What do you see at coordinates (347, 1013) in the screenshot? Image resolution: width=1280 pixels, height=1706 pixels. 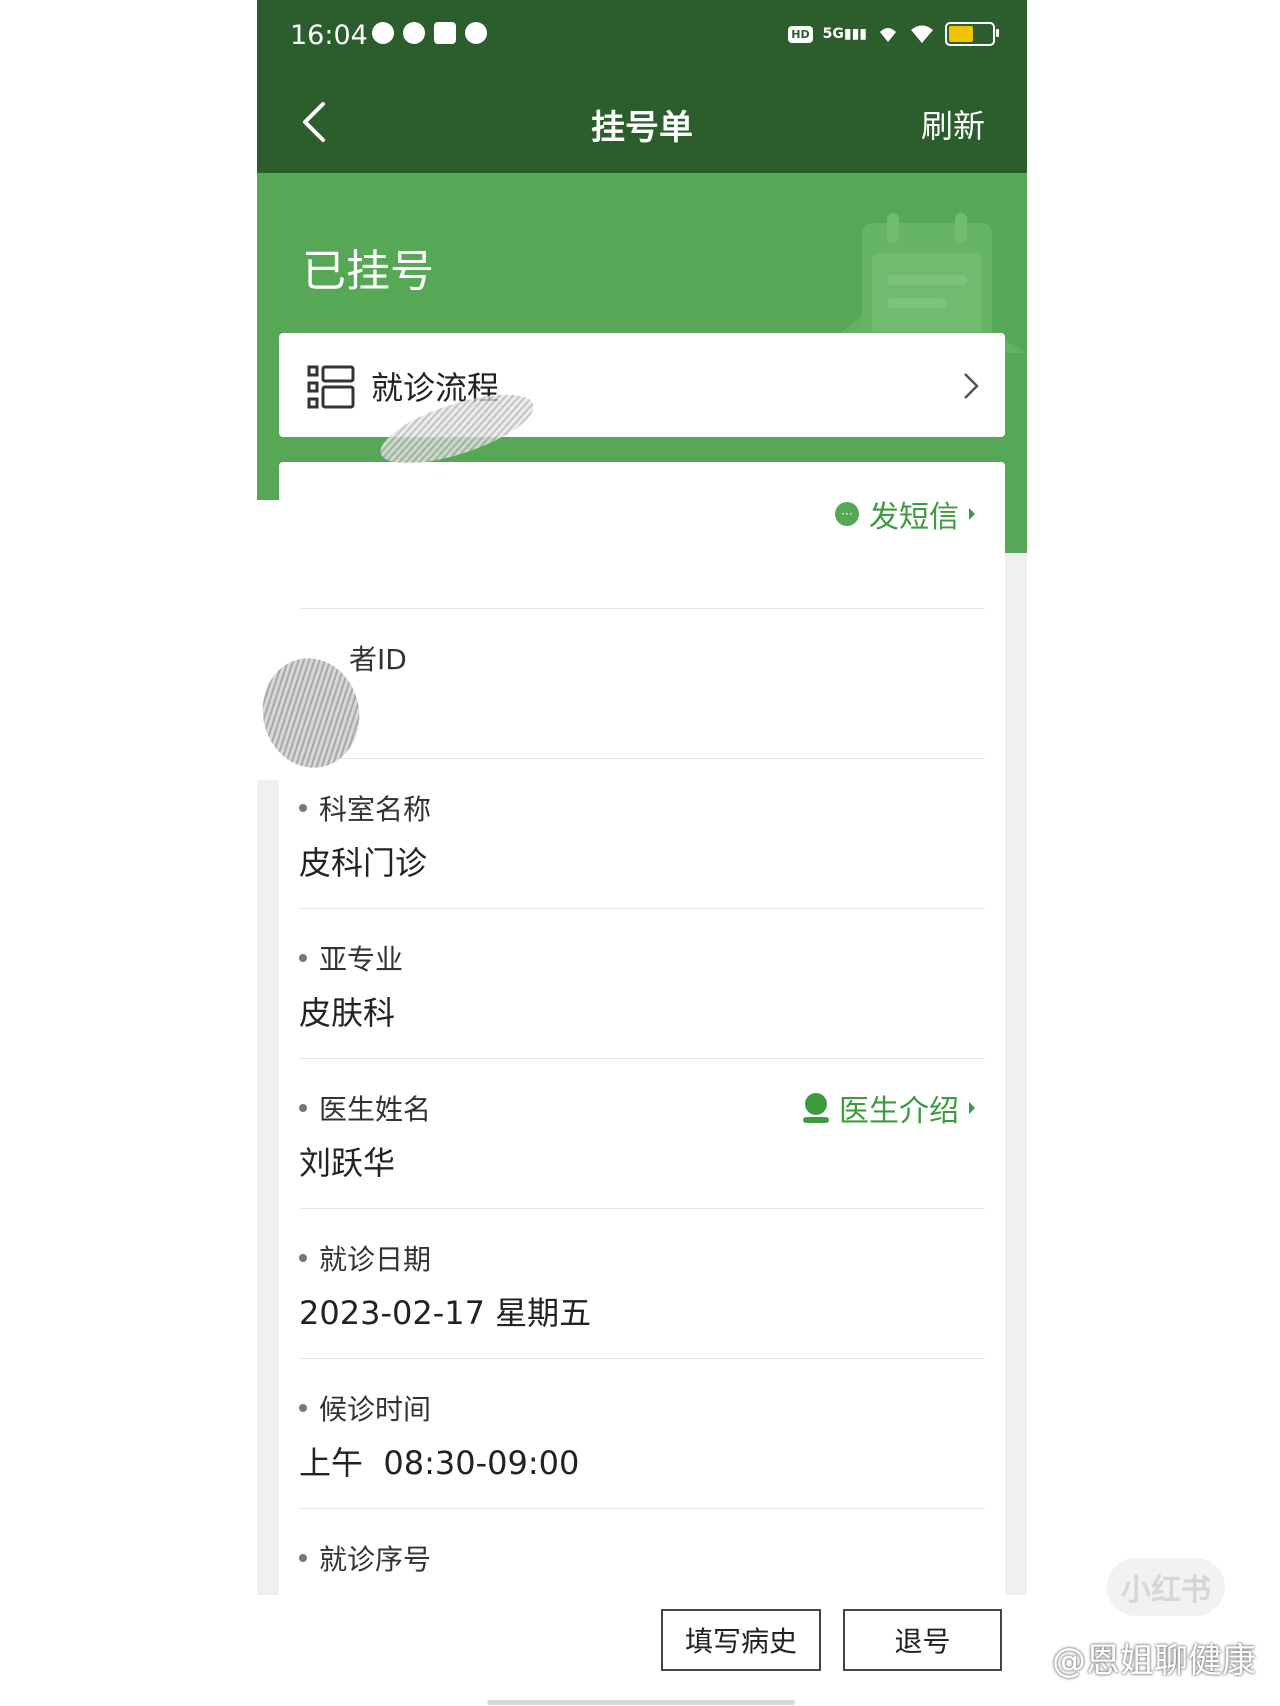 I see `subspecialty-value: 皮肤科` at bounding box center [347, 1013].